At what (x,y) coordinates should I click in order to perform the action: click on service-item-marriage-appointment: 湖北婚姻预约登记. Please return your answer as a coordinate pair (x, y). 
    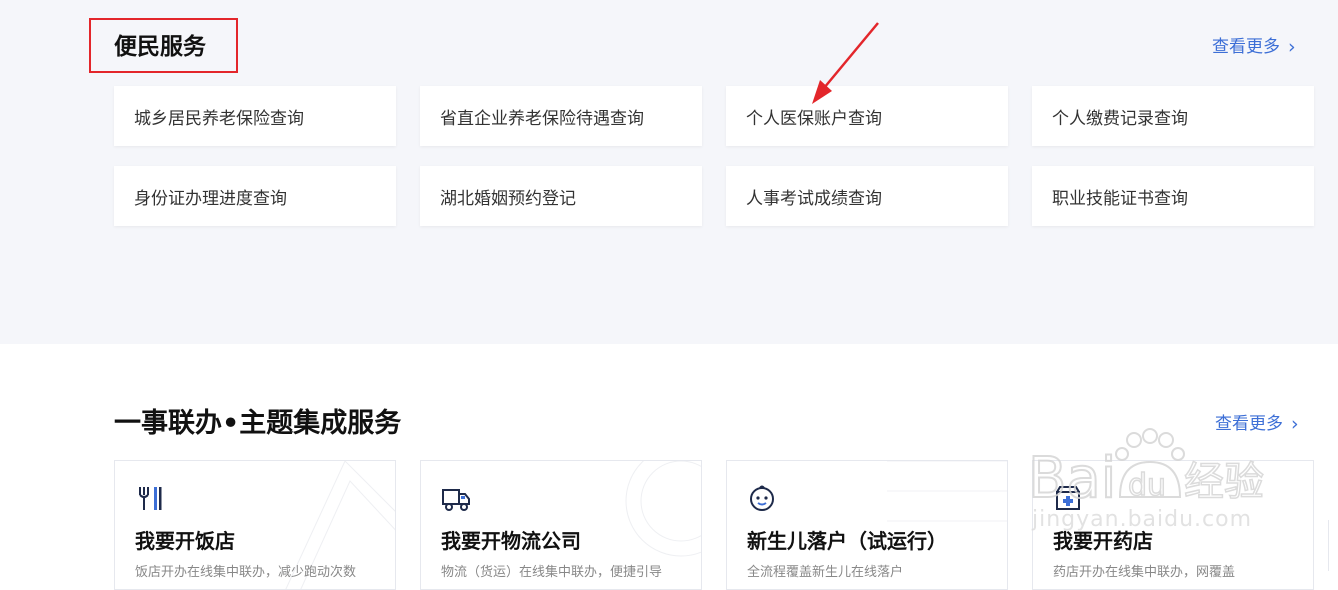
    Looking at the image, I should click on (561, 196).